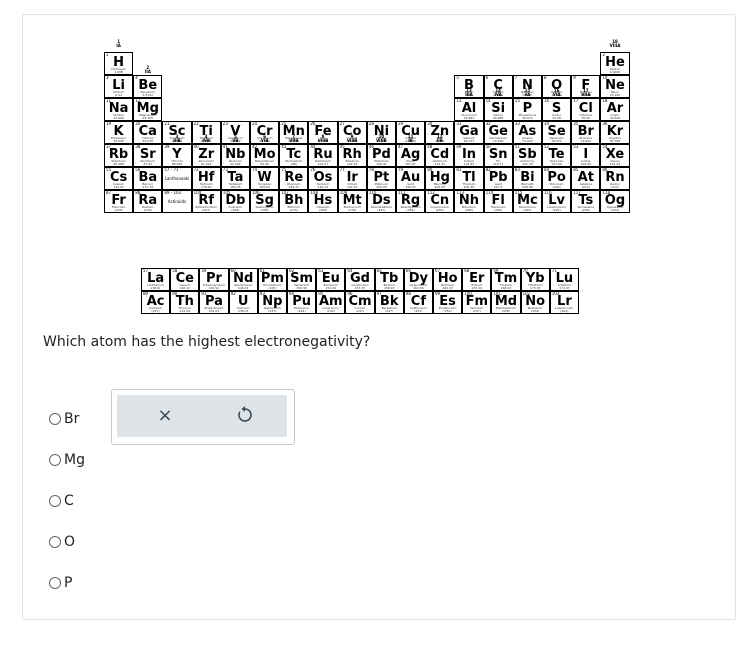 This screenshot has height=668, width=737. Describe the element at coordinates (185, 302) in the screenshot. I see `element-cell: 90 Th Thorium 232.04` at that location.